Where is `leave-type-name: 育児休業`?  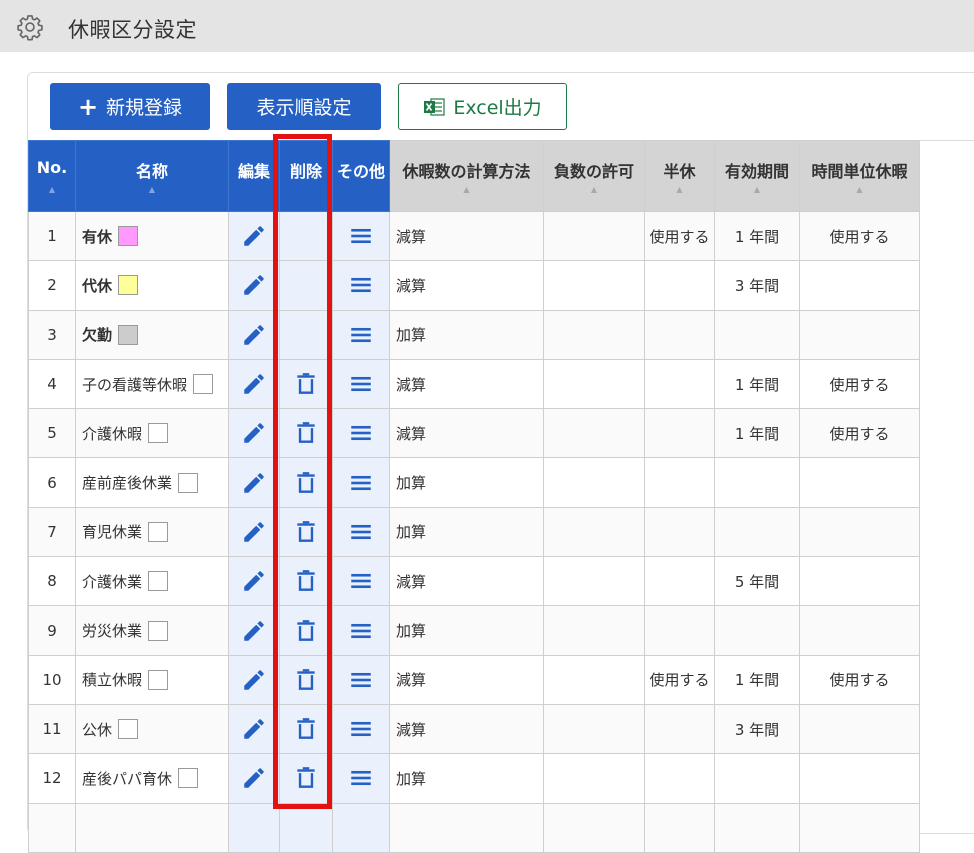
leave-type-name: 育児休業 is located at coordinates (112, 532).